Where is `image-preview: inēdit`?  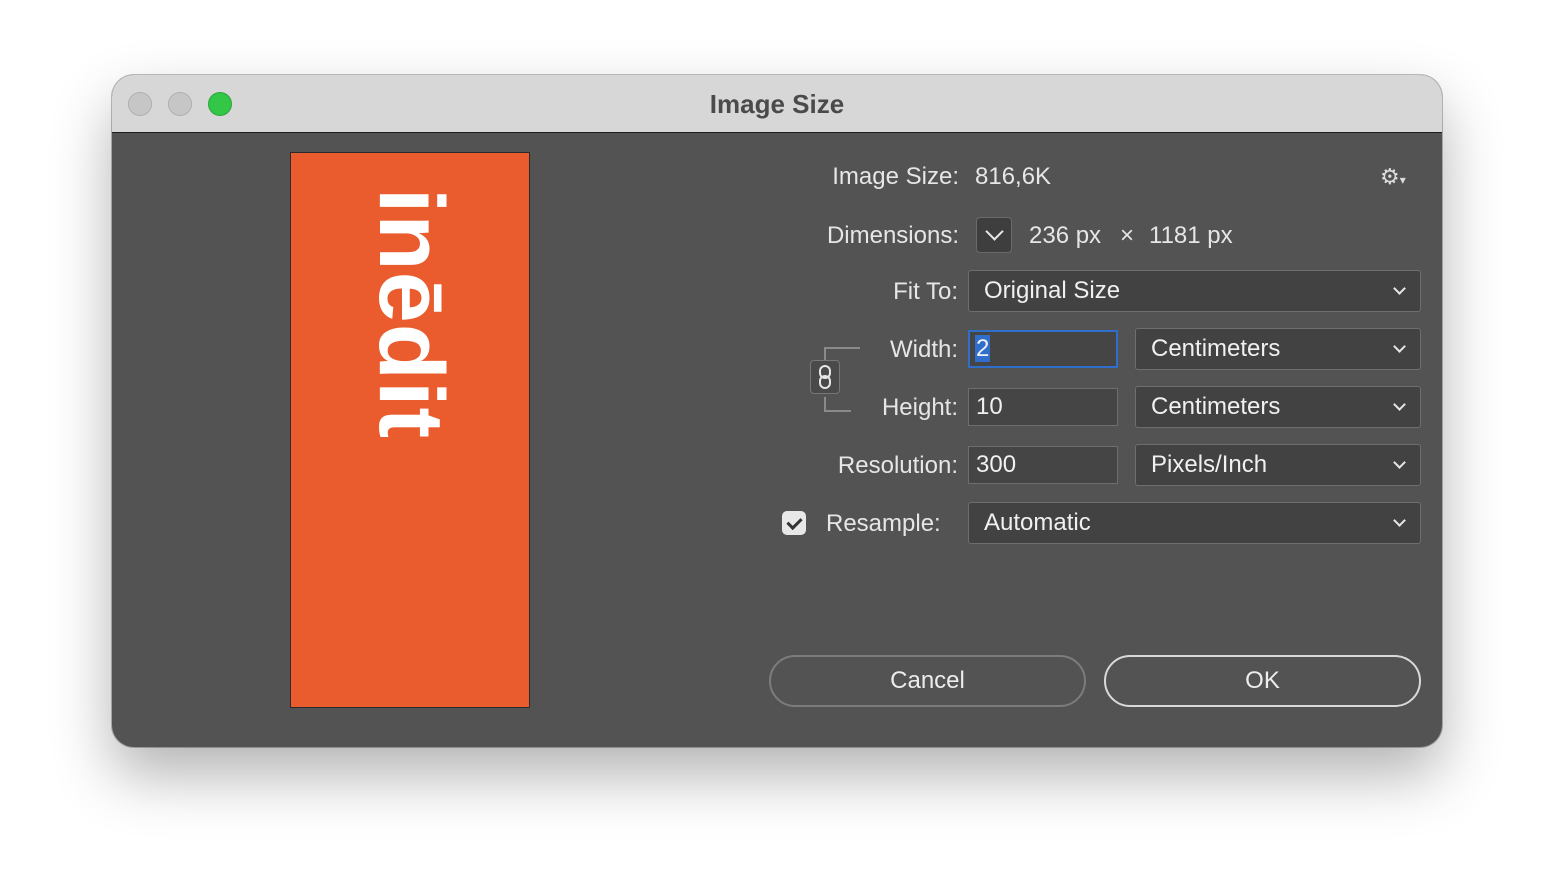
image-preview: inēdit is located at coordinates (410, 430).